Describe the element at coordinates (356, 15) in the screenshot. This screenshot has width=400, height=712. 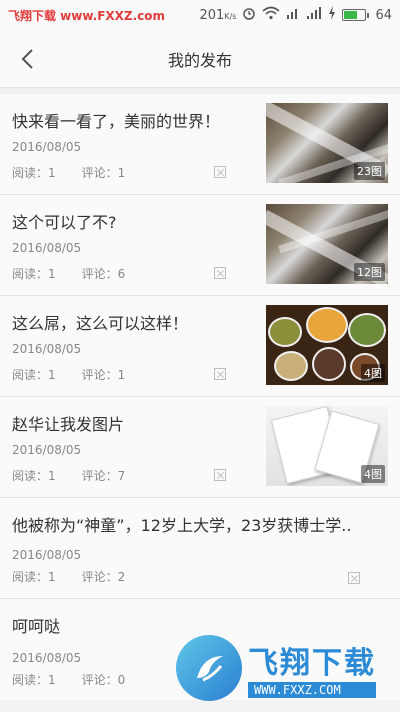
I see `battery-icon` at that location.